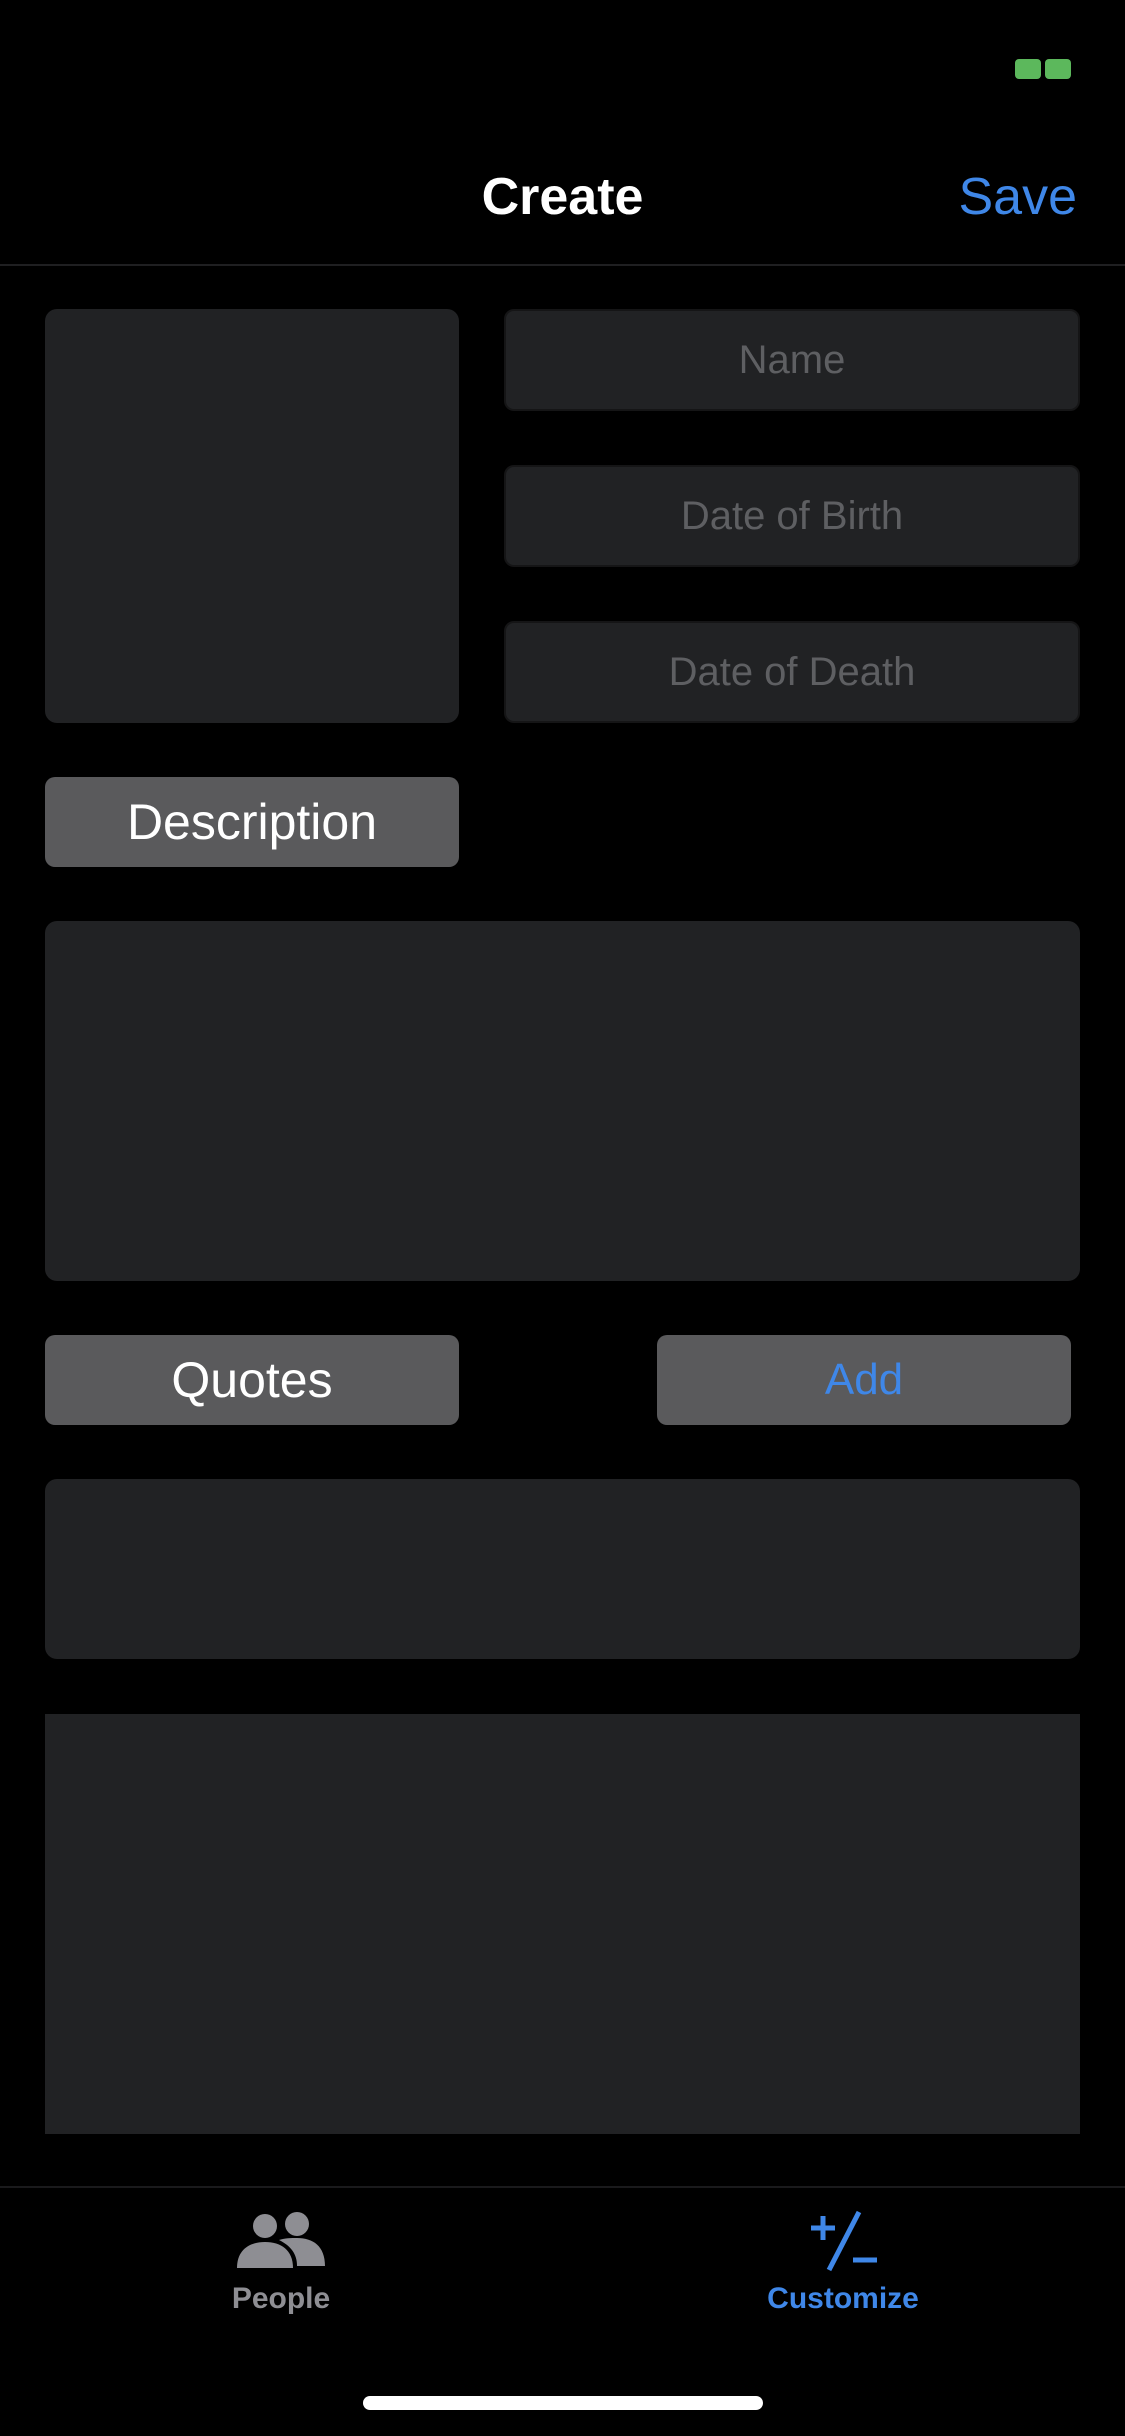 This screenshot has width=1125, height=2436. What do you see at coordinates (1017, 197) in the screenshot?
I see `save-button: Save` at bounding box center [1017, 197].